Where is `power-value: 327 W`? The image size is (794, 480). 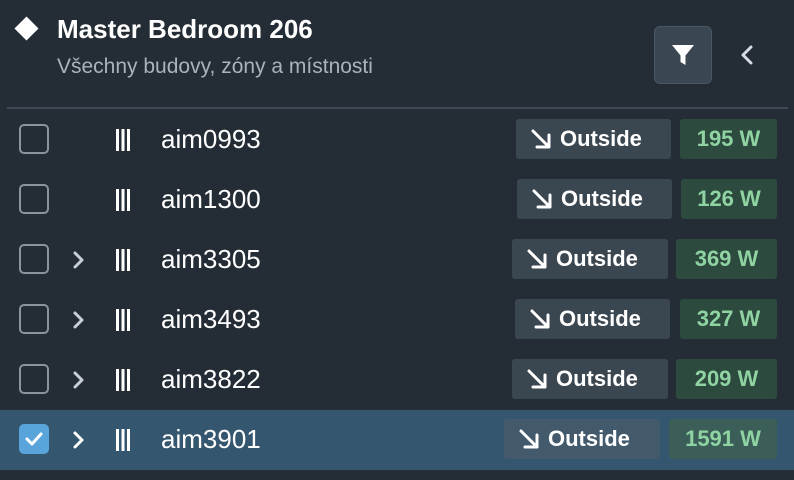
power-value: 327 W is located at coordinates (728, 318).